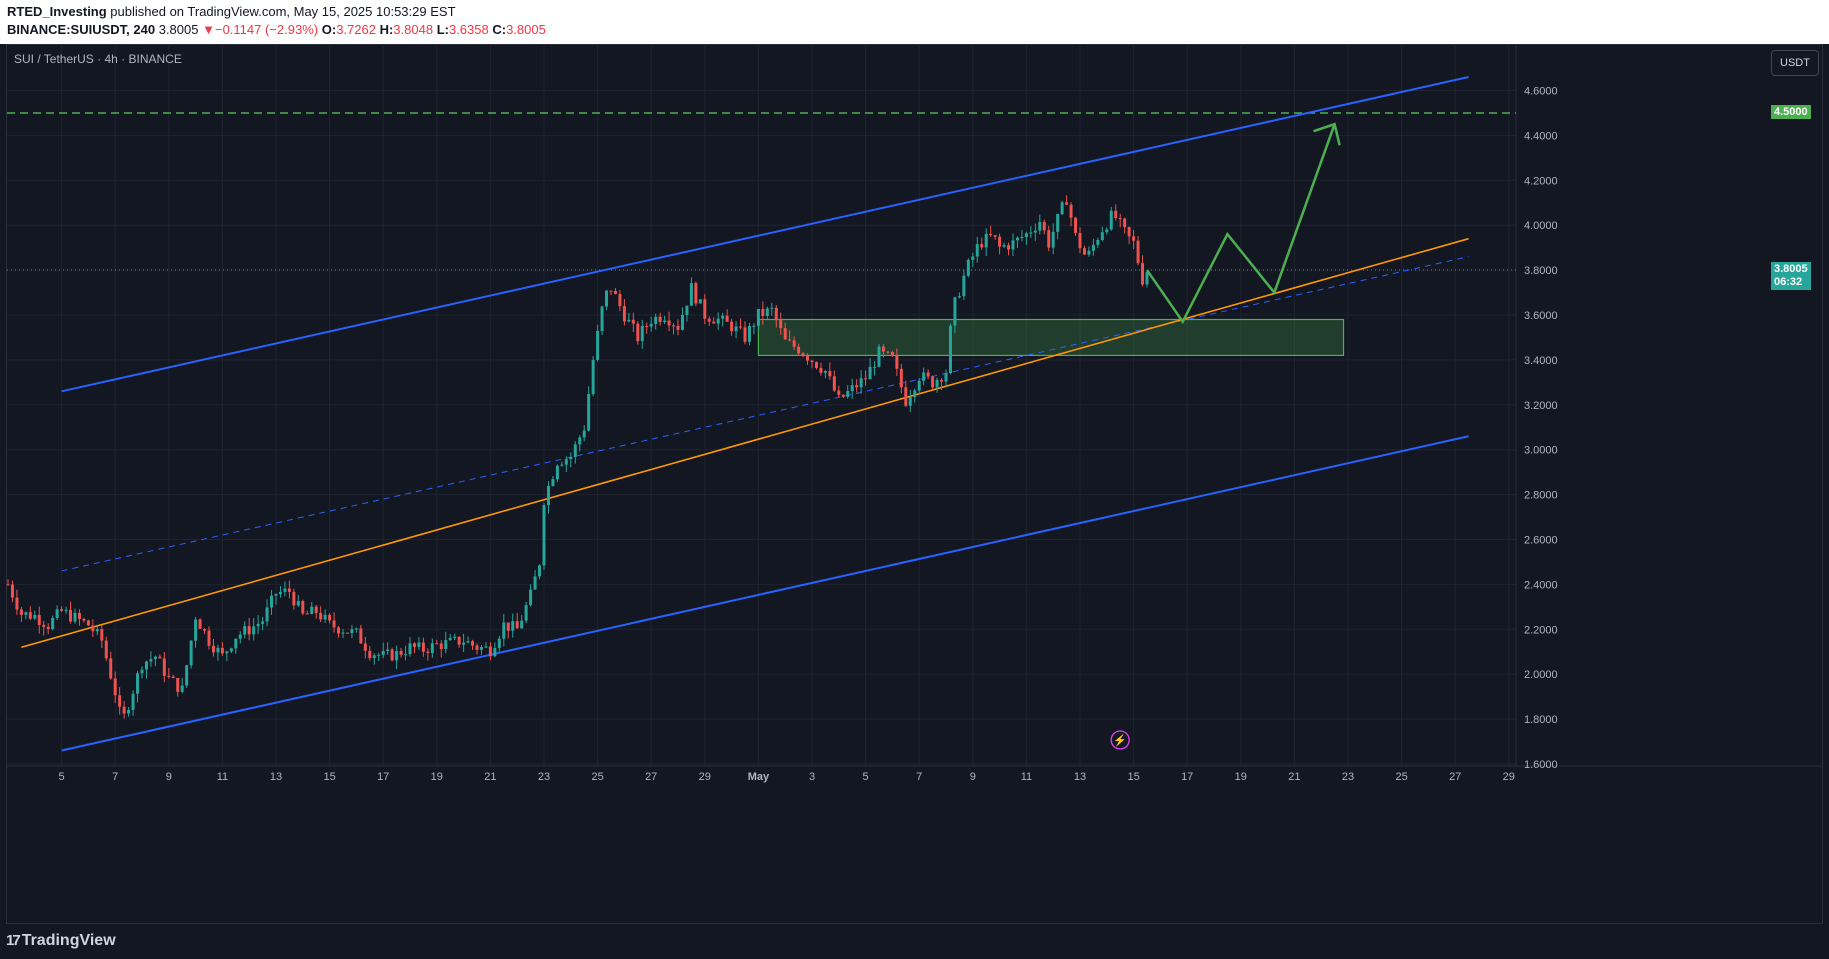 The width and height of the screenshot is (1829, 959). Describe the element at coordinates (1795, 63) in the screenshot. I see `currency-button: USDT` at that location.